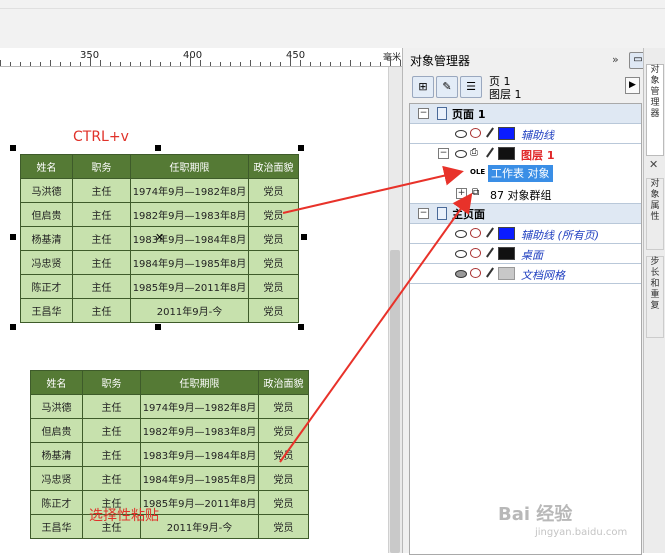 This screenshot has height=555, width=665. I want to click on table-cell: 杨基清, so click(46, 238).